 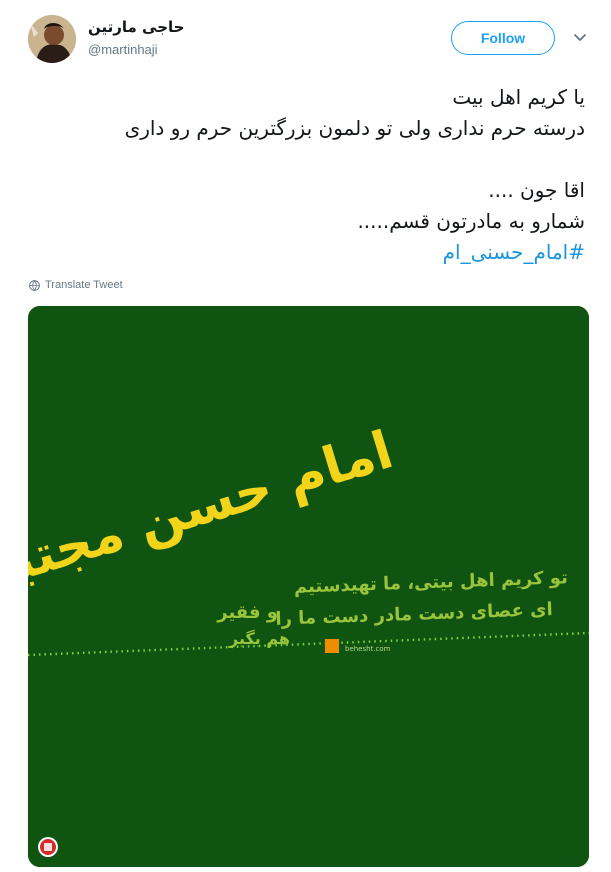 What do you see at coordinates (518, 97) in the screenshot?
I see `tweet-line: یا کریم اهل بیت` at bounding box center [518, 97].